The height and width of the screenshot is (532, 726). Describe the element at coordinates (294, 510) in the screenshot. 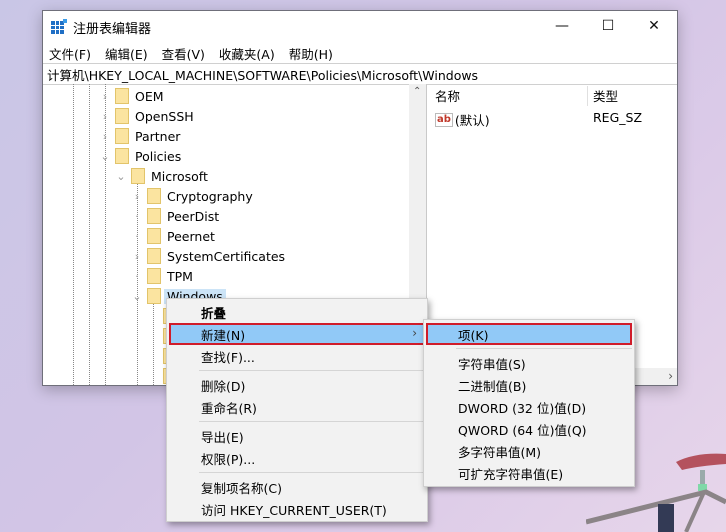

I see `menu-item-label: 访问 HKEY_CURRENT_USER(T)` at that location.